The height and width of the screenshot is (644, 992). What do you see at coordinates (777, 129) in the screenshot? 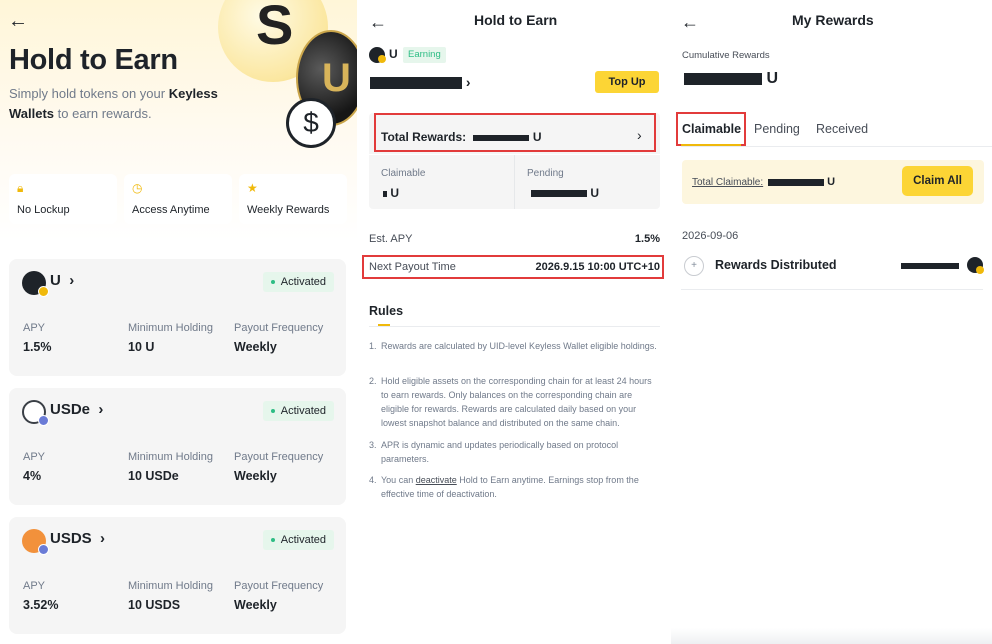
I see `tab-pending: Pending` at bounding box center [777, 129].